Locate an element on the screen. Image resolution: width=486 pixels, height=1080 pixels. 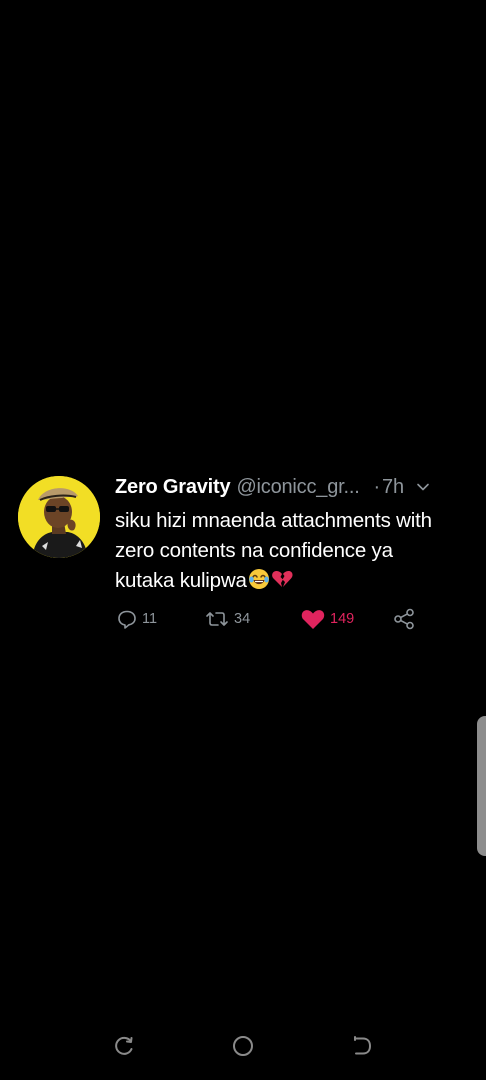
tweet-header: Zero Gravity @iconicc_gr... · 7h is located at coordinates (295, 487).